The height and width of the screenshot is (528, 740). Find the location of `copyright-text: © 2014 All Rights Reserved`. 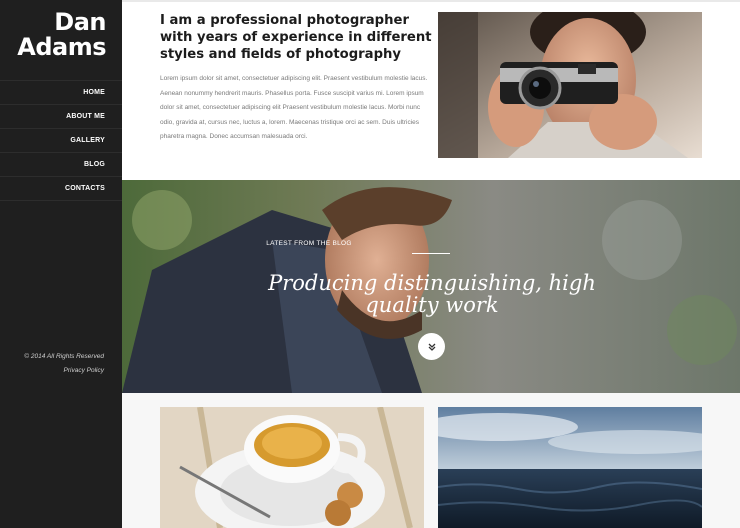

copyright-text: © 2014 All Rights Reserved is located at coordinates (64, 356).